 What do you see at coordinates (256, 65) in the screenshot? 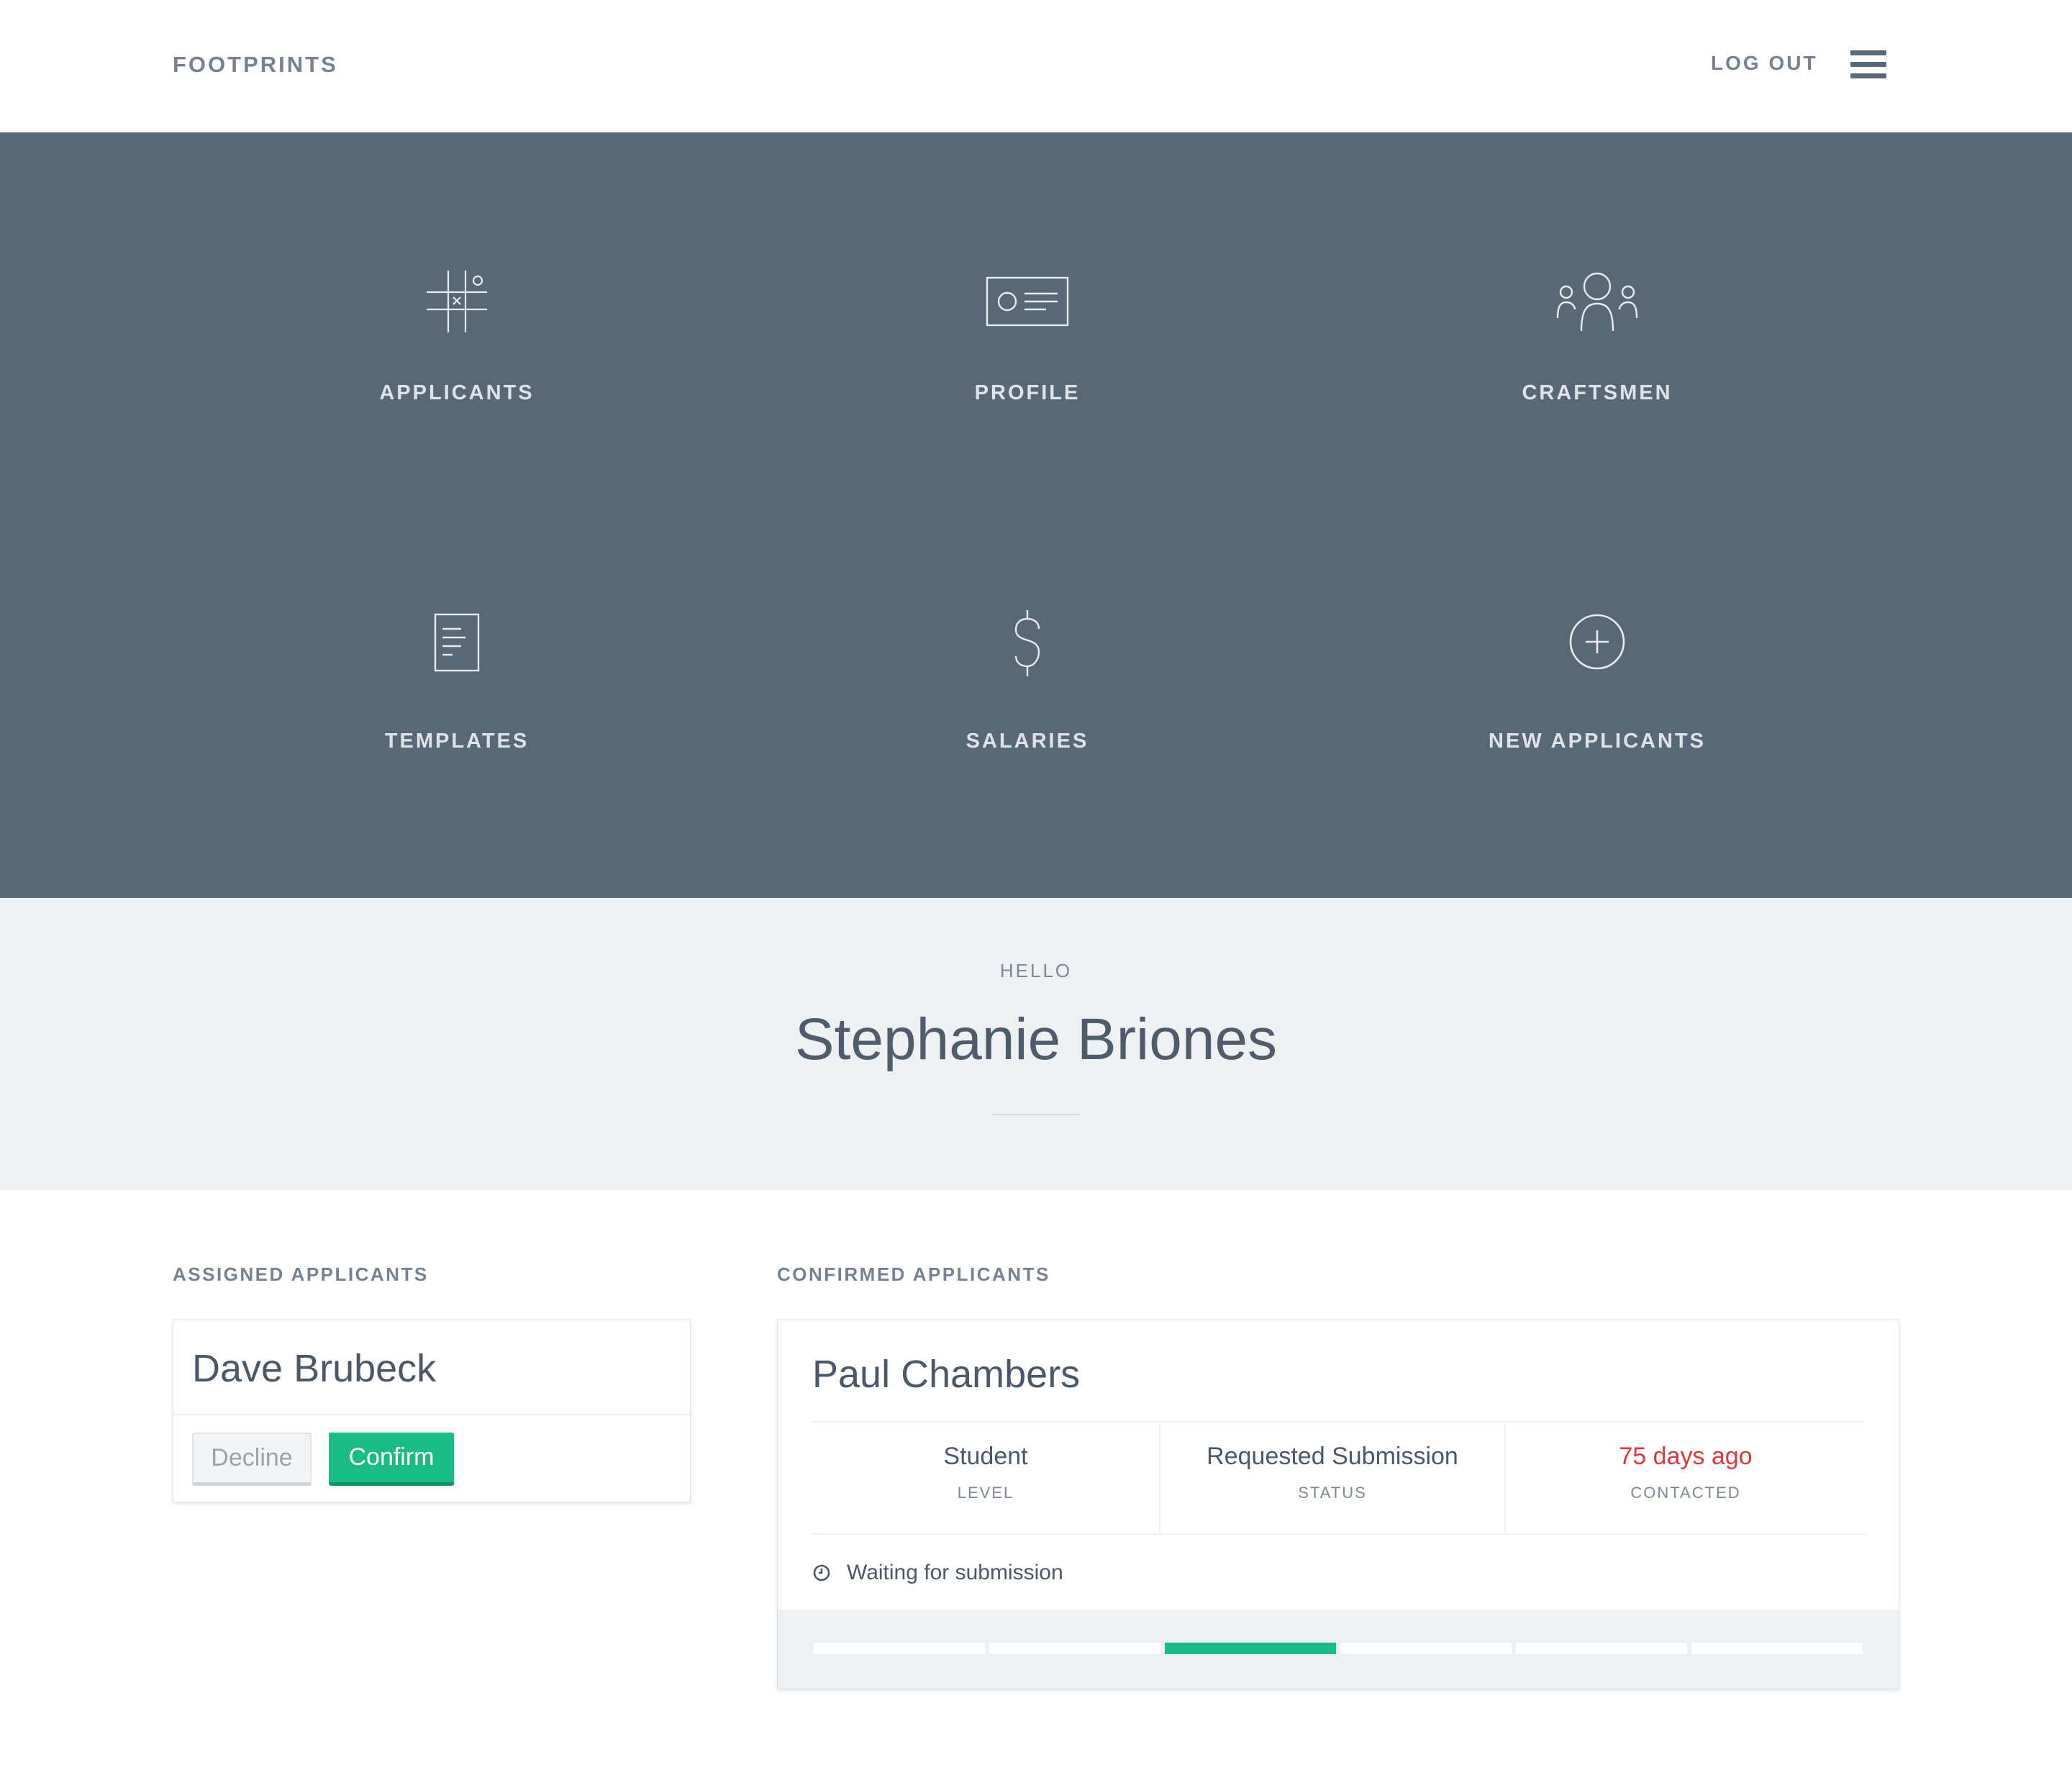
I see `logo: FOOTPRINTS` at bounding box center [256, 65].